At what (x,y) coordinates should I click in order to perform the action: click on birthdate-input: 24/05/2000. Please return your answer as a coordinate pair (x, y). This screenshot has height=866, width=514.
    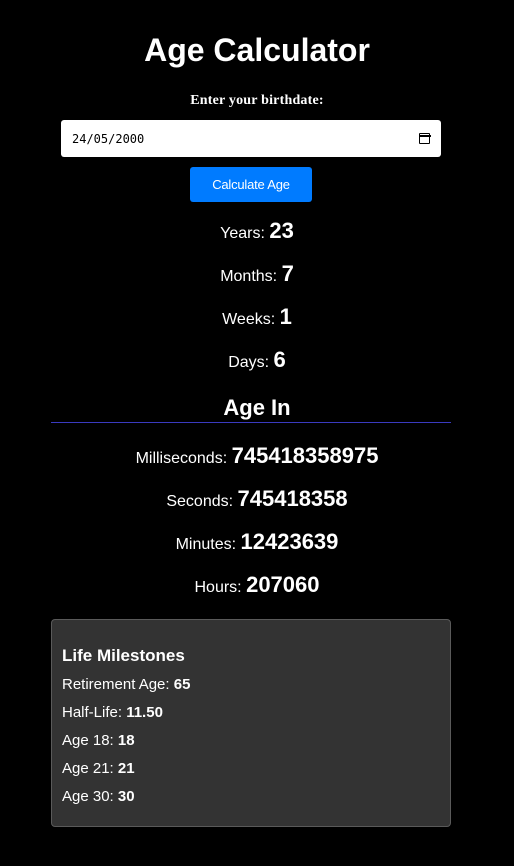
    Looking at the image, I should click on (251, 138).